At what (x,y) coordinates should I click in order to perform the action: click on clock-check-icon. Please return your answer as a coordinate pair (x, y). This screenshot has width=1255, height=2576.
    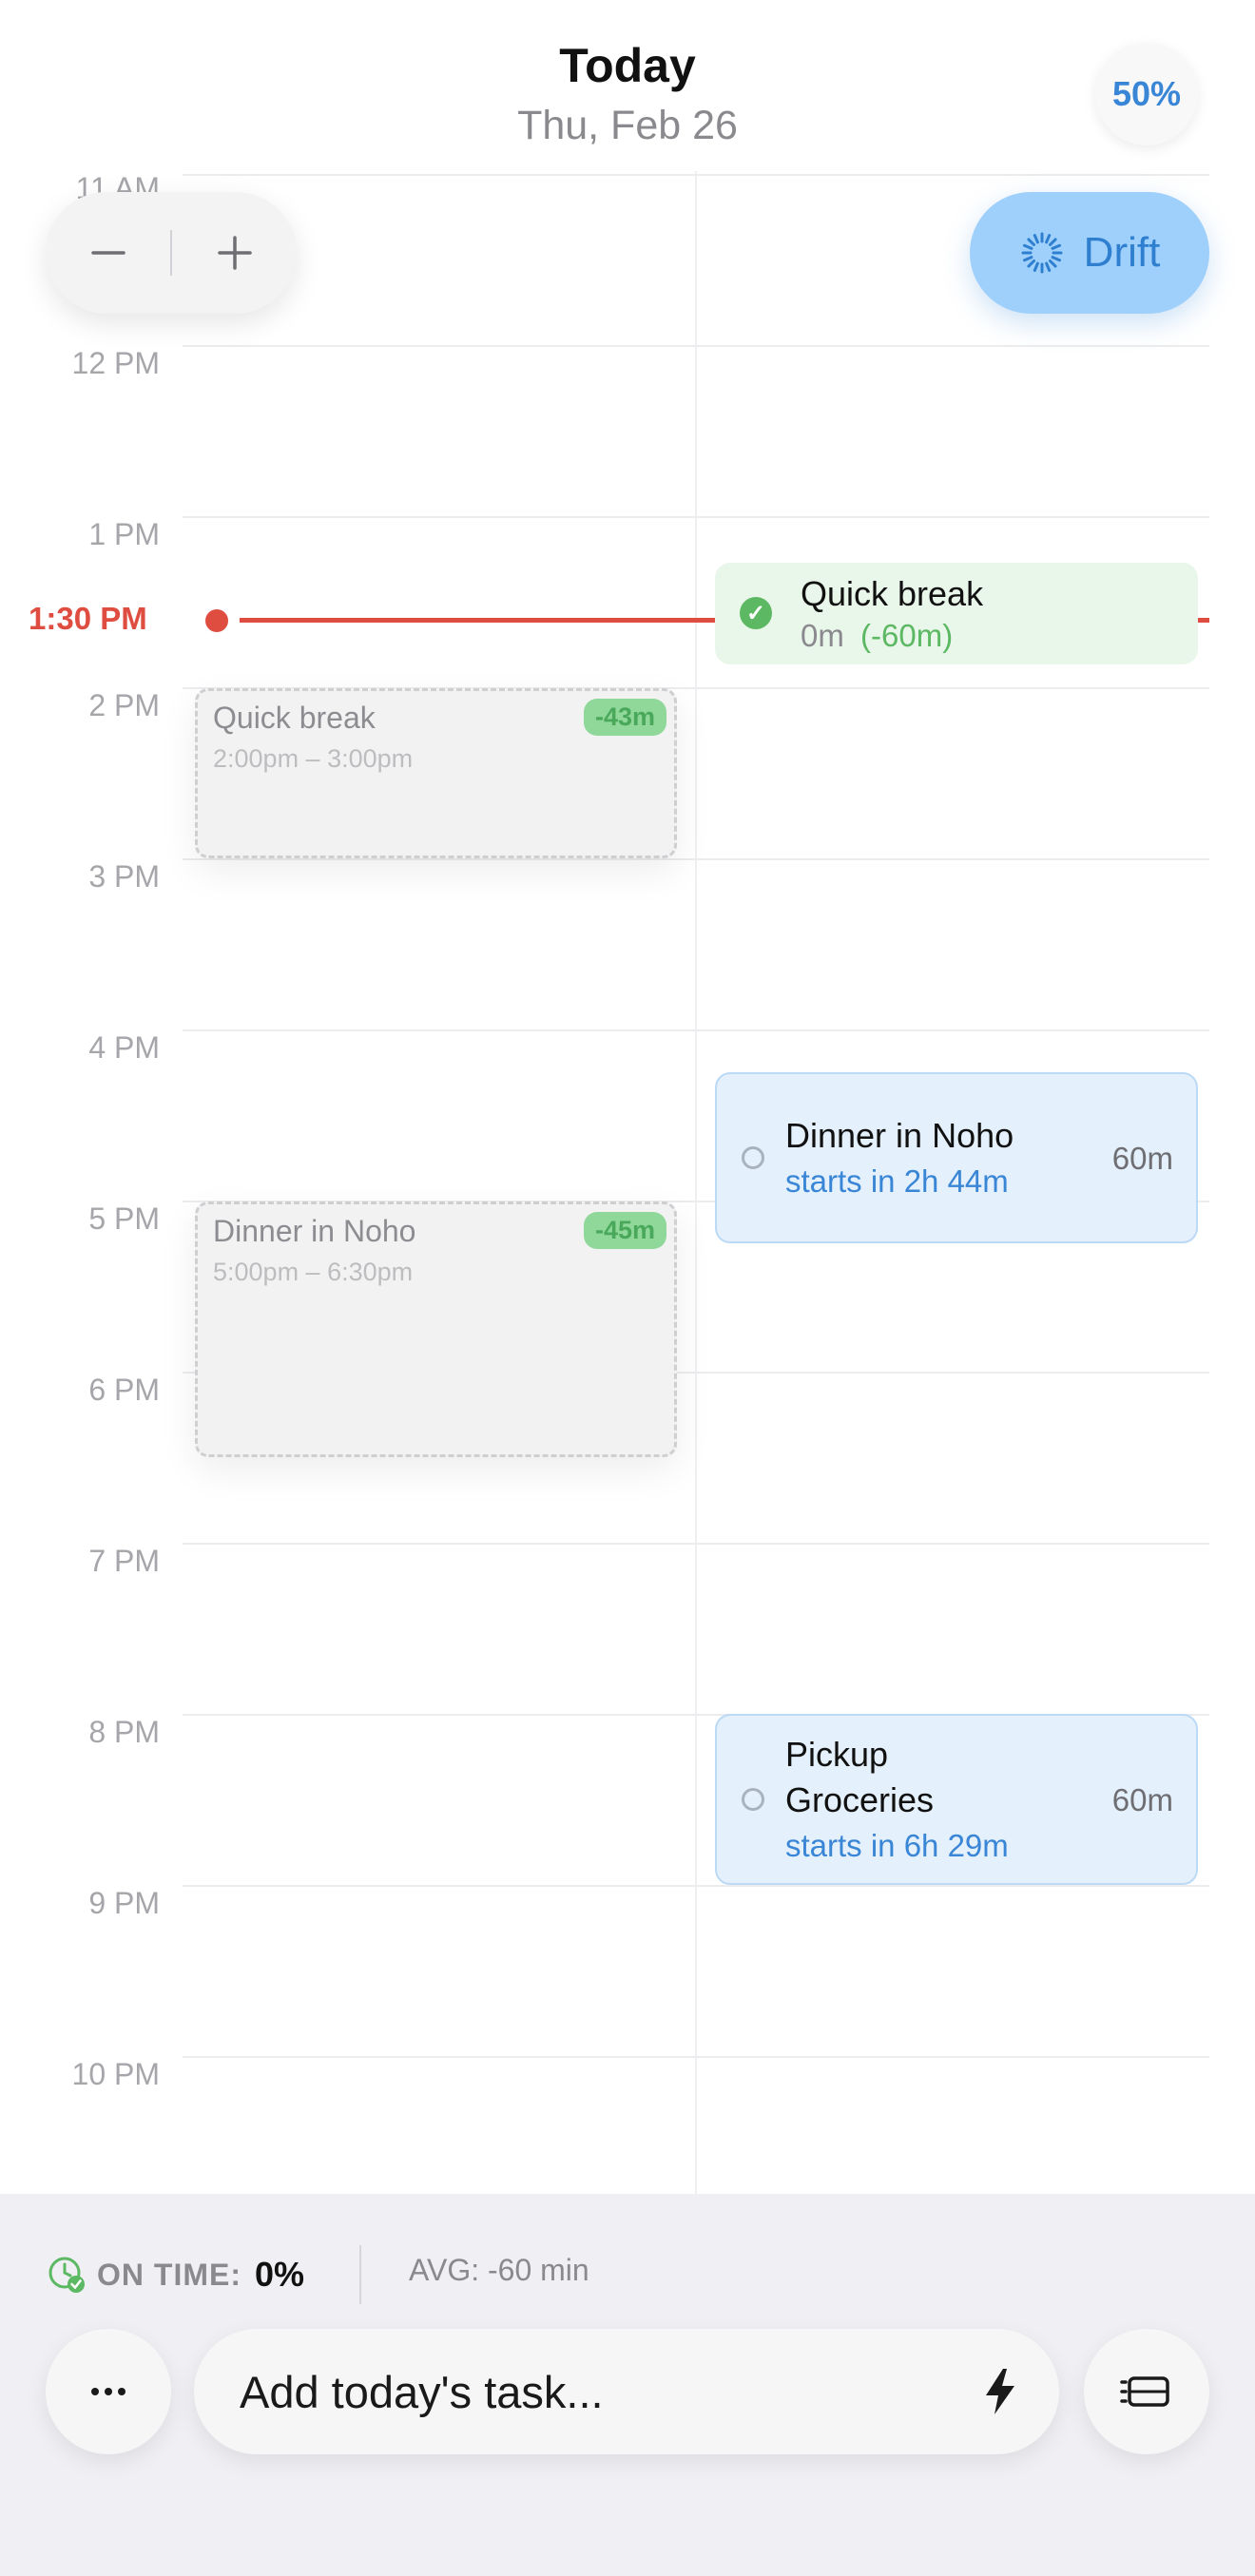
    Looking at the image, I should click on (66, 2275).